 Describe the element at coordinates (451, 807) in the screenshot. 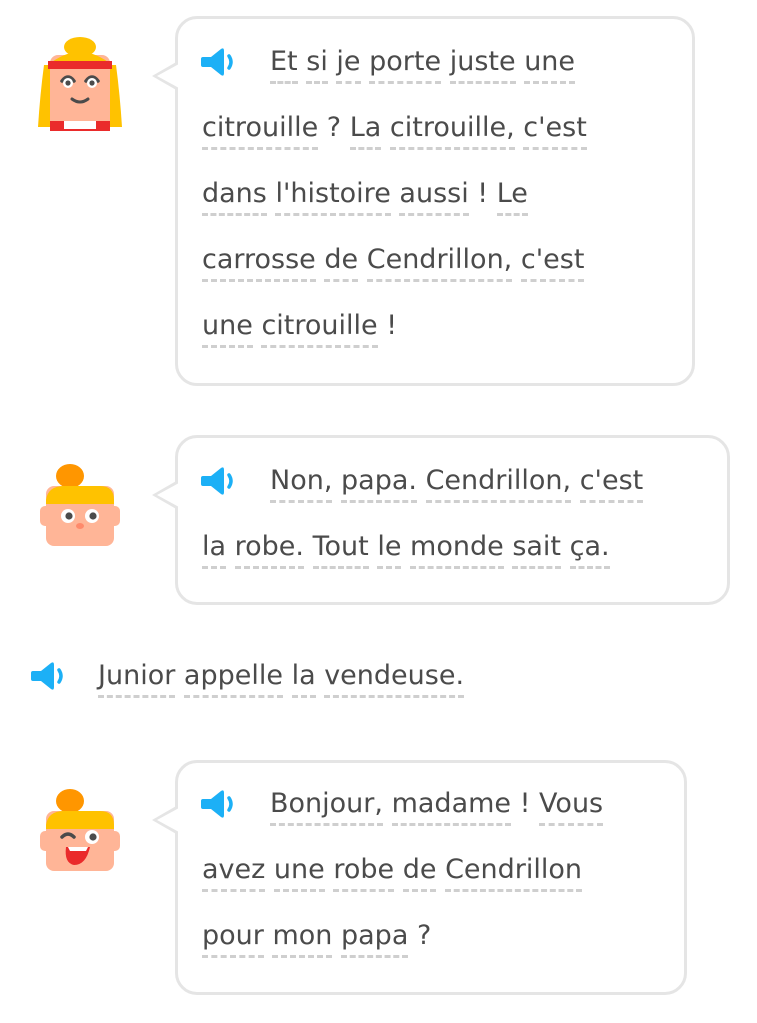

I see `word: madame` at that location.